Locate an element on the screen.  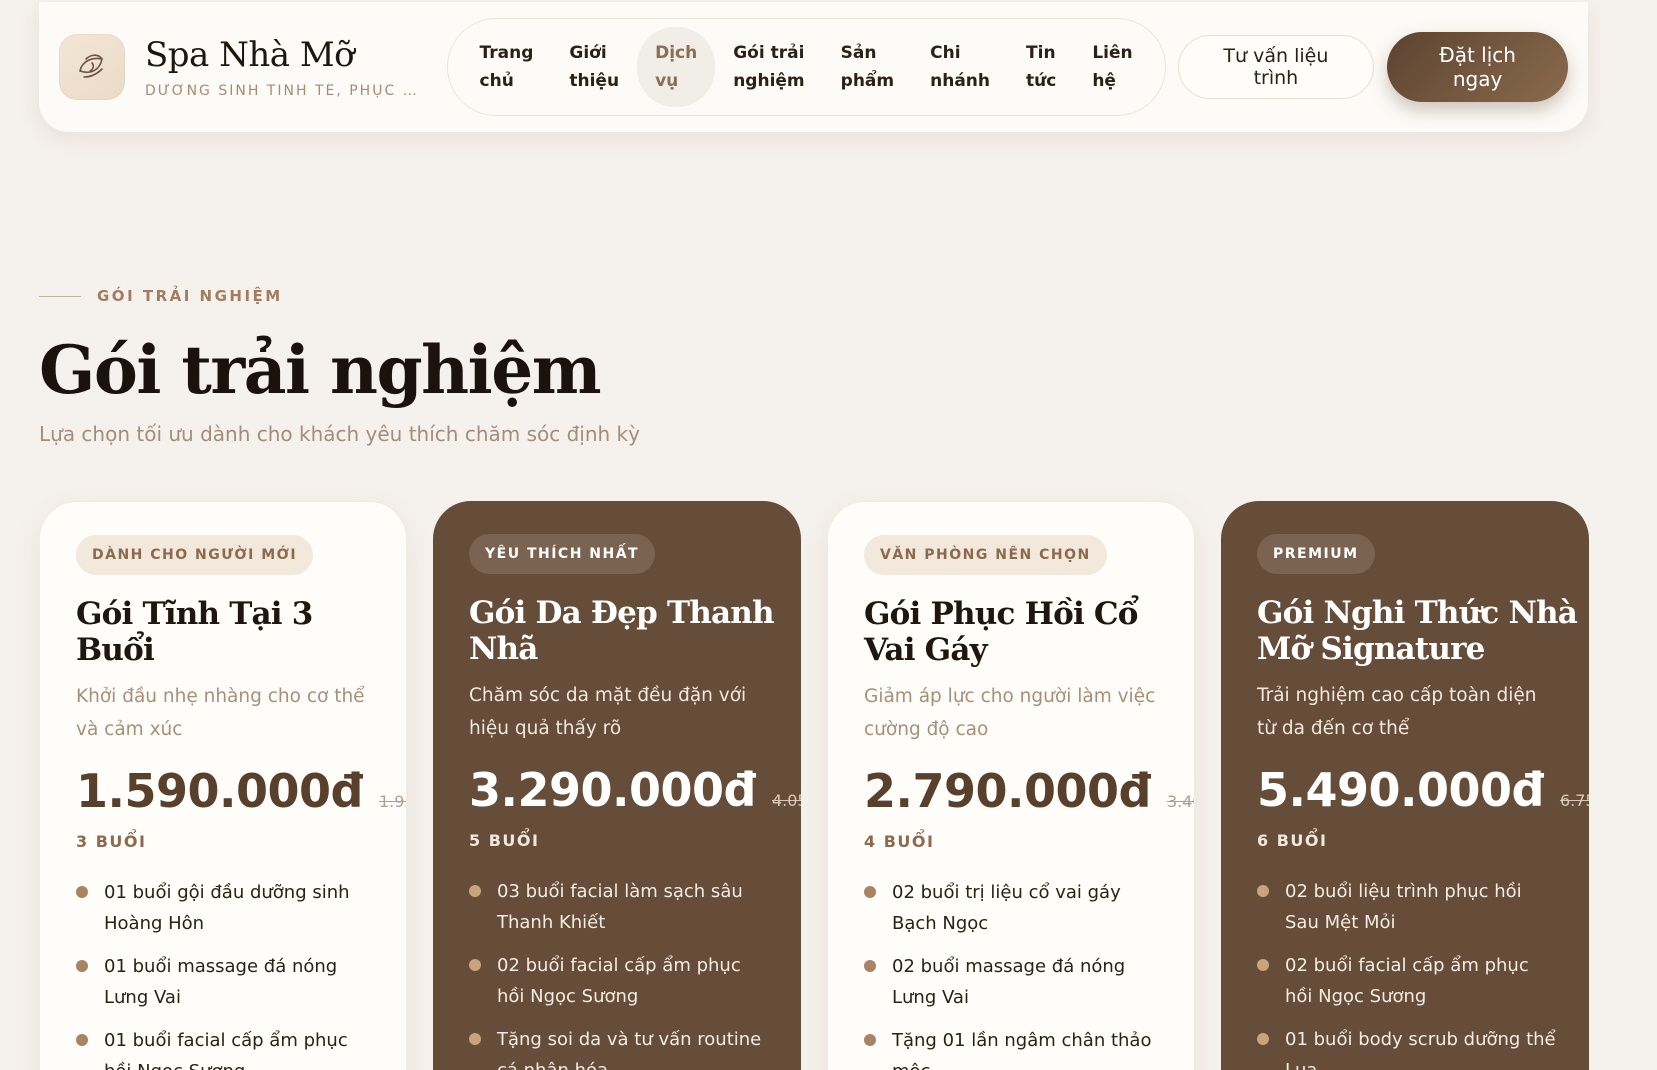
nav-item-label: phẩm is located at coordinates (867, 81).